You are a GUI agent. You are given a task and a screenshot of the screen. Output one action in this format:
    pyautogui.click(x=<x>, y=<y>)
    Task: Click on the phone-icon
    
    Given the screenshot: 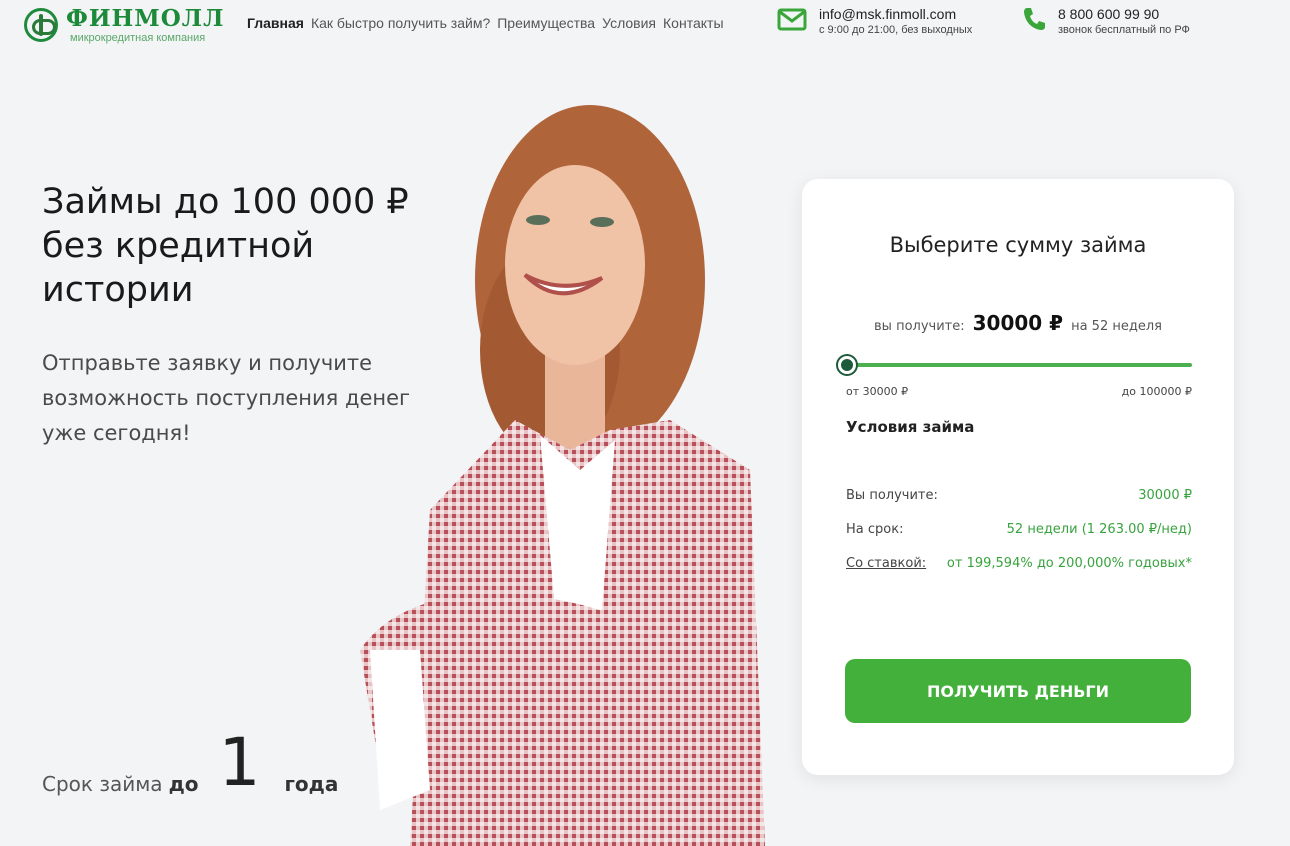 What is the action you would take?
    pyautogui.click(x=1034, y=19)
    